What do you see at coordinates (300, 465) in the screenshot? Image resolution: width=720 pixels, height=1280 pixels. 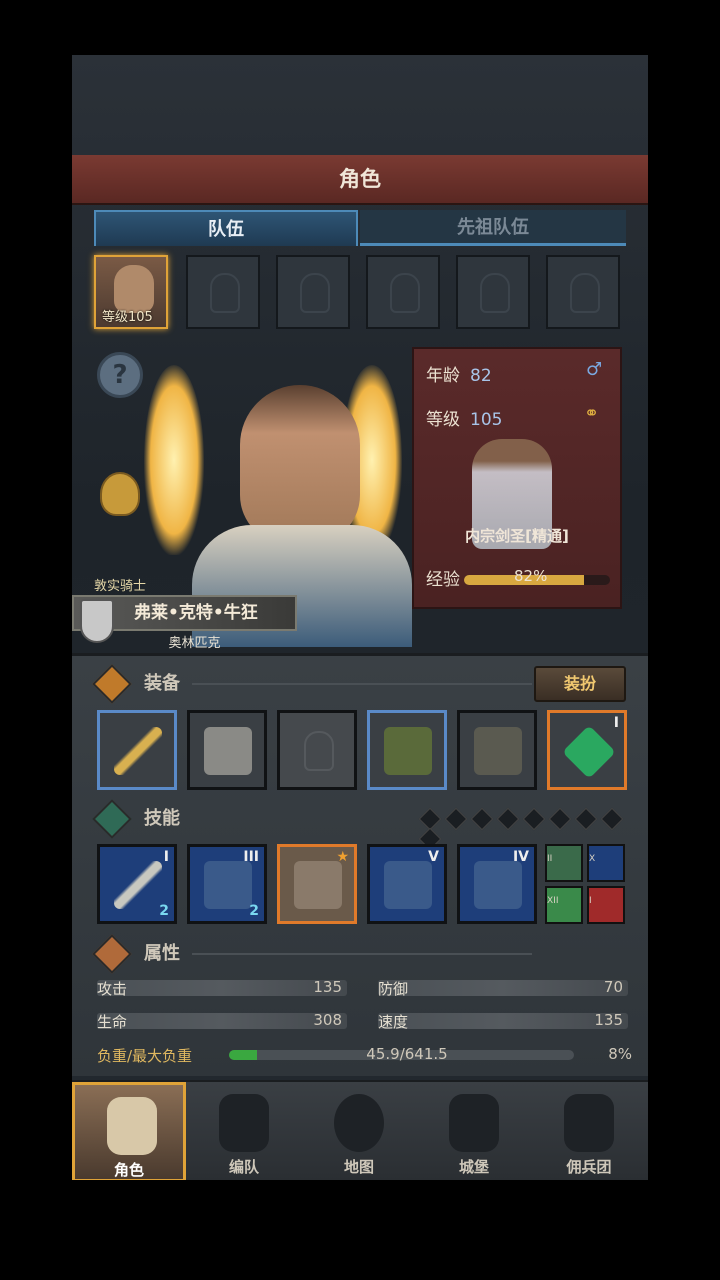 I see `hero-head` at bounding box center [300, 465].